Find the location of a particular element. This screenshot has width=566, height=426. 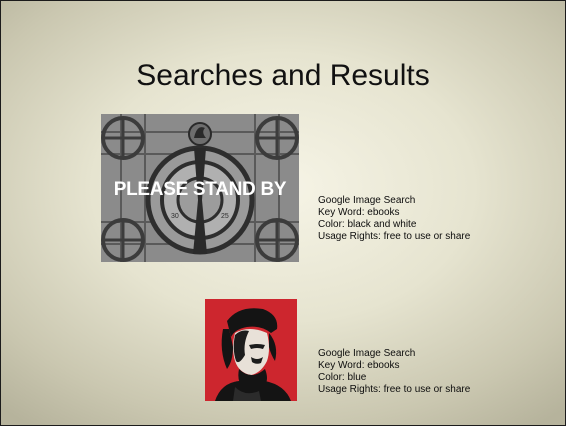

please-stand-by-text: PLEASE STAND BY is located at coordinates (200, 189).